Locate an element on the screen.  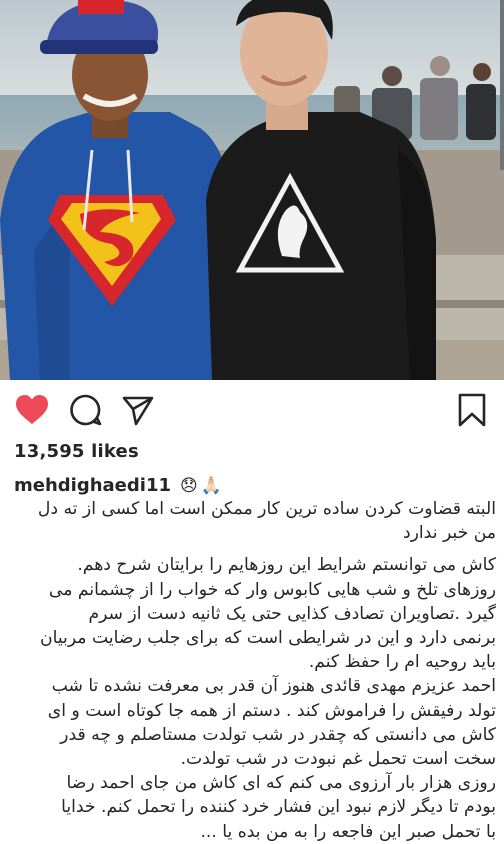
caption-header: mehdighaedi11 😞 🙏🏻 is located at coordinates (118, 485).